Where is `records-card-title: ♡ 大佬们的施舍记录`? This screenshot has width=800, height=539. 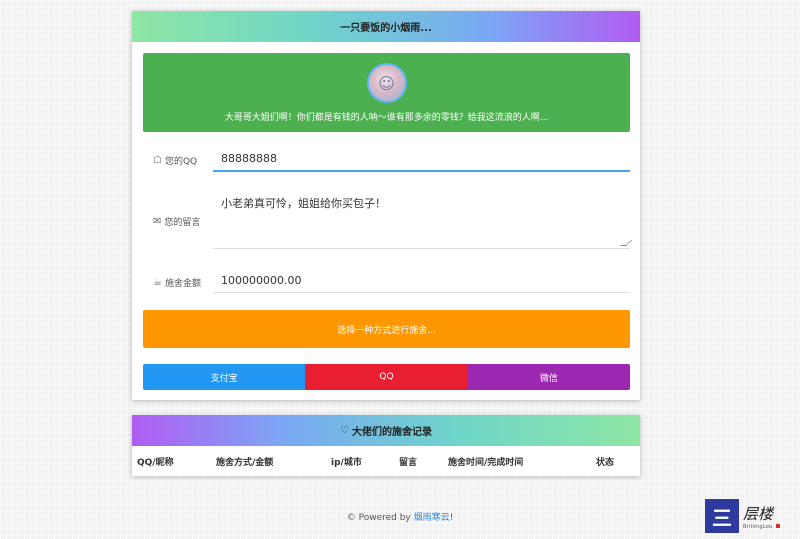
records-card-title: ♡ 大佬们的施舍记录 is located at coordinates (386, 430).